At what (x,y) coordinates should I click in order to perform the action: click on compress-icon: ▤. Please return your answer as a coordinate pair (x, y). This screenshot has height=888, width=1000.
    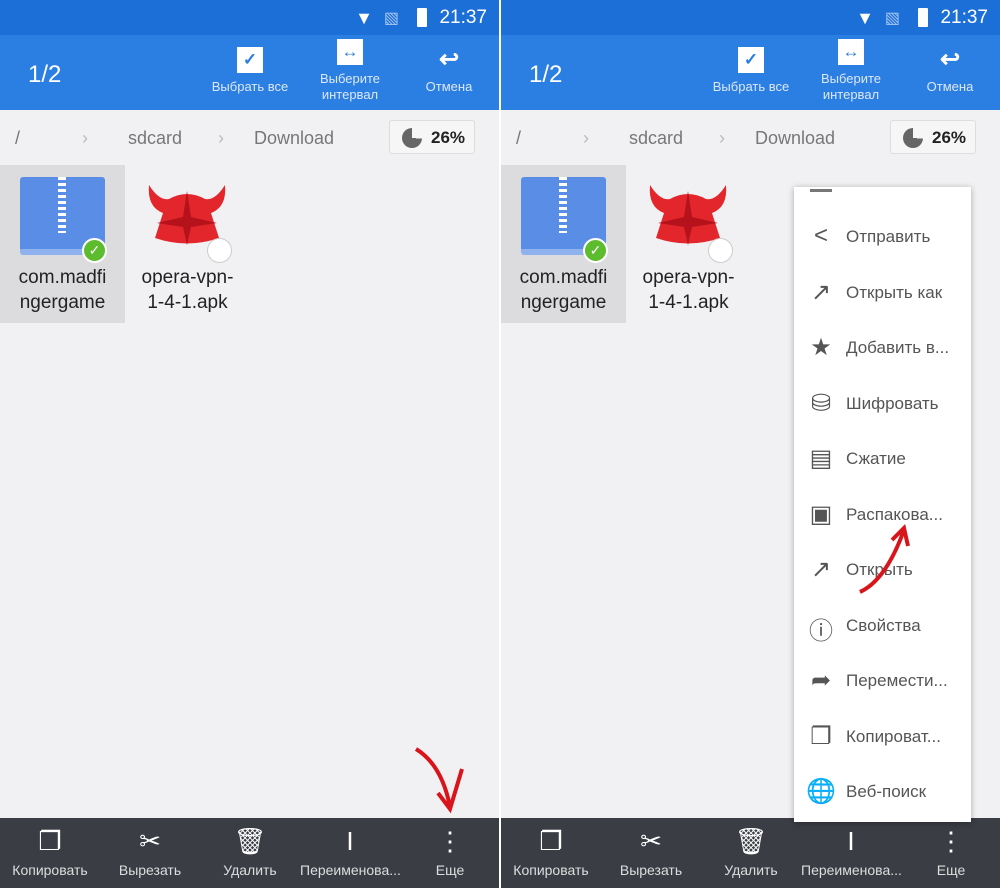
    Looking at the image, I should click on (821, 458).